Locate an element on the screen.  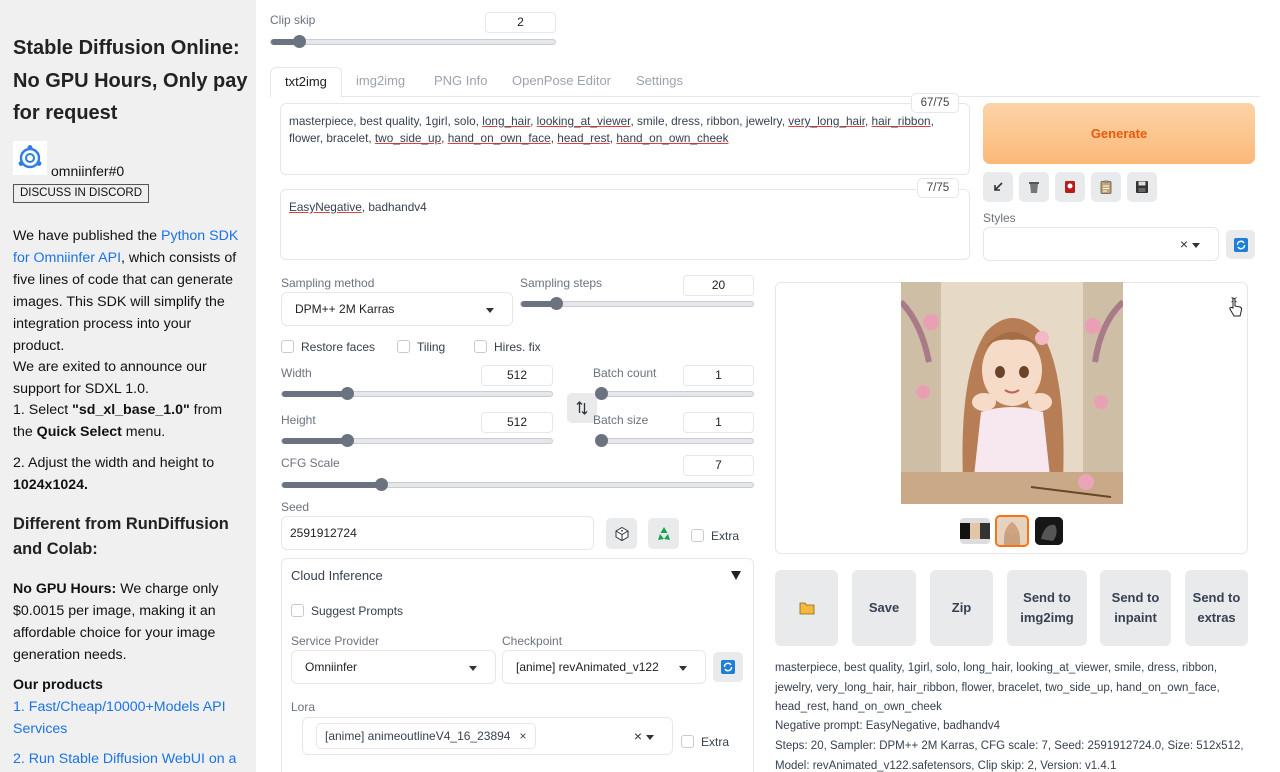
lora-tag: [anime] animeoutlineV4_16_23894 × is located at coordinates (426, 736).